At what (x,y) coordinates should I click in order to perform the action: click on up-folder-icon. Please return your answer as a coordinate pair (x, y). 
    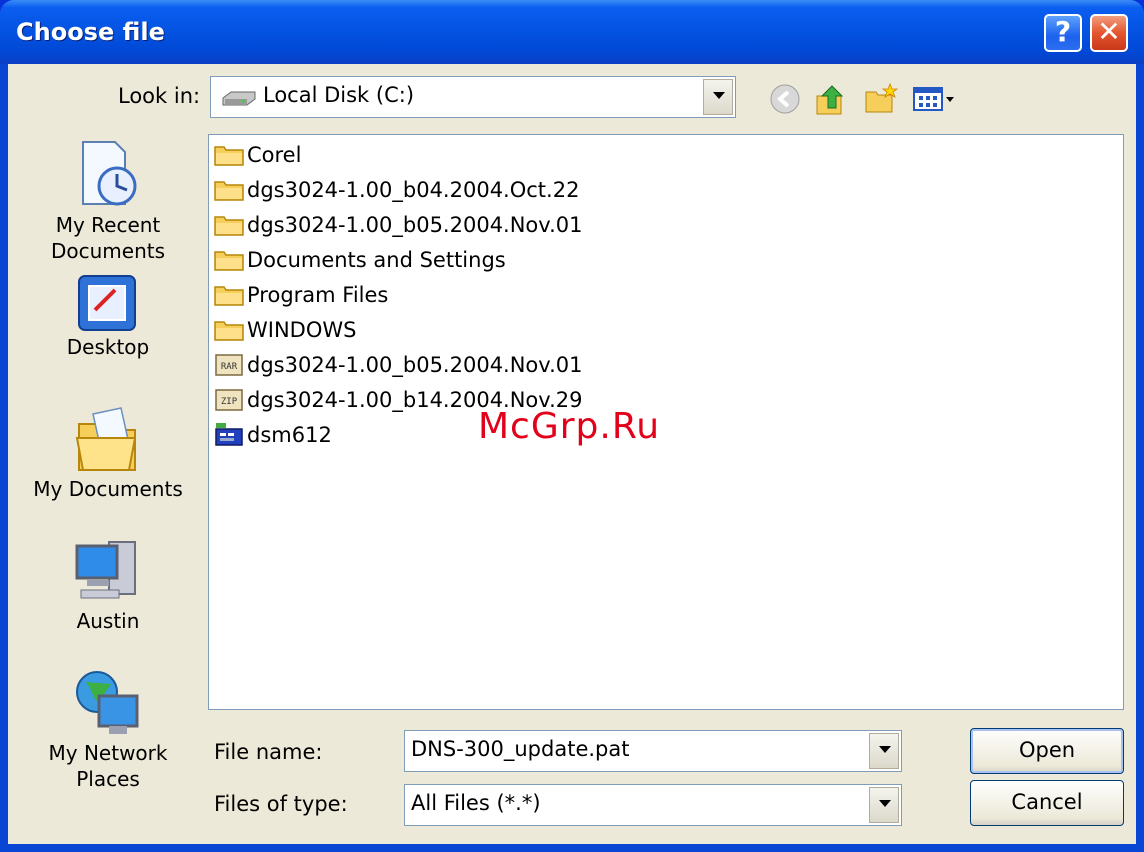
    Looking at the image, I should click on (831, 100).